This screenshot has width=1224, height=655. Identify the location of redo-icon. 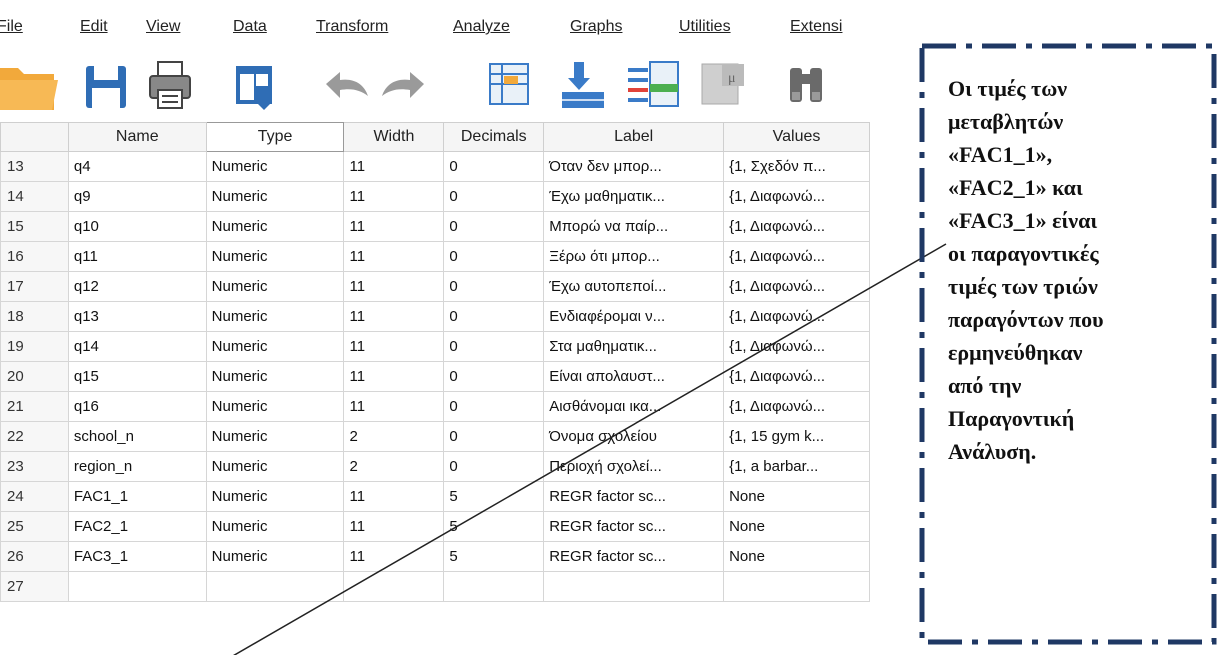
(403, 86).